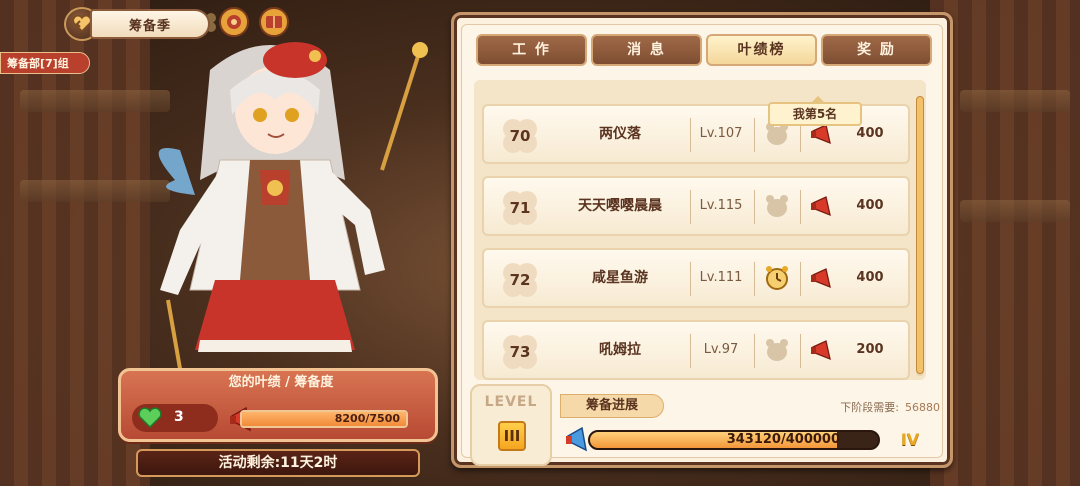 The height and width of the screenshot is (486, 1080). I want to click on stats-progress-text: 8200/7500, so click(367, 418).